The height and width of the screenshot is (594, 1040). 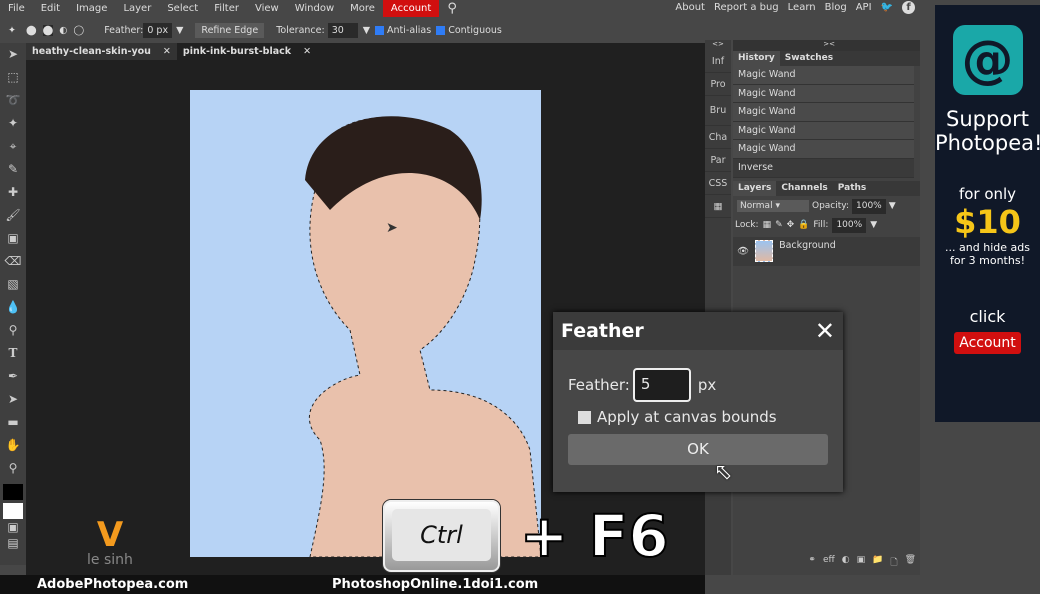 What do you see at coordinates (698, 449) in the screenshot?
I see `ok-button: OK` at bounding box center [698, 449].